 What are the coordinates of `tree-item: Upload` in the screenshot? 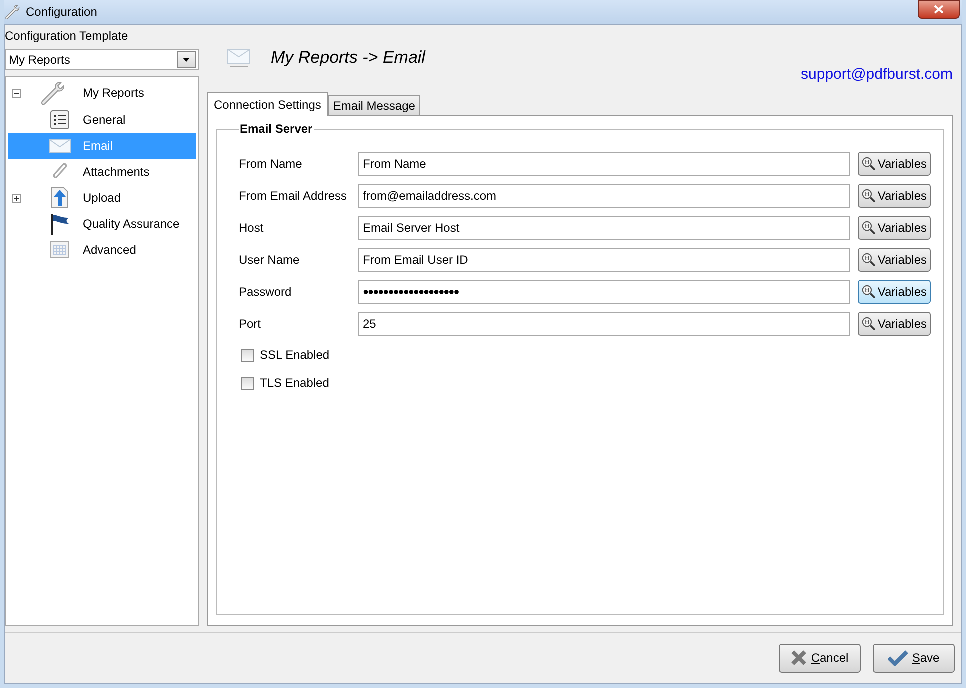 It's located at (102, 198).